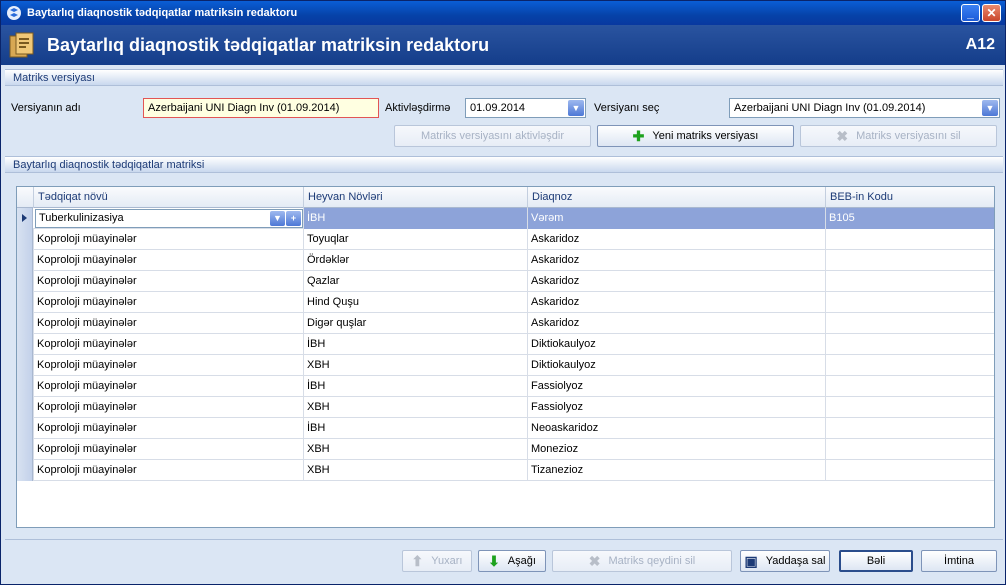  Describe the element at coordinates (676, 197) in the screenshot. I see `column-header-diagnosis: Diaqnoz` at that location.